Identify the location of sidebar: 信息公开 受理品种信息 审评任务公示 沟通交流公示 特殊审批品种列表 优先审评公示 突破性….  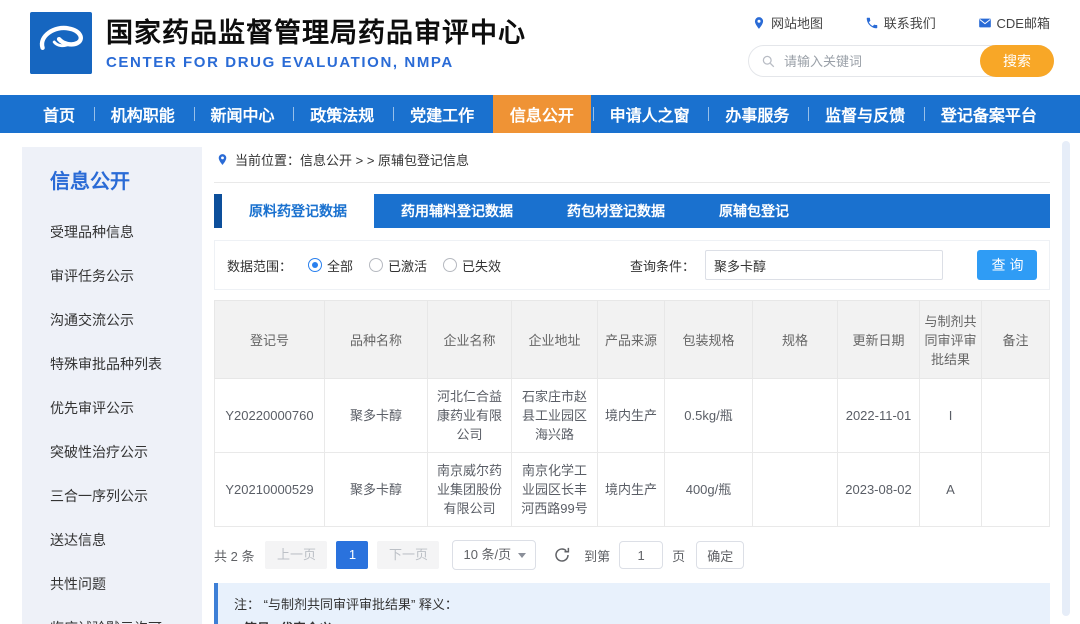
(112, 385).